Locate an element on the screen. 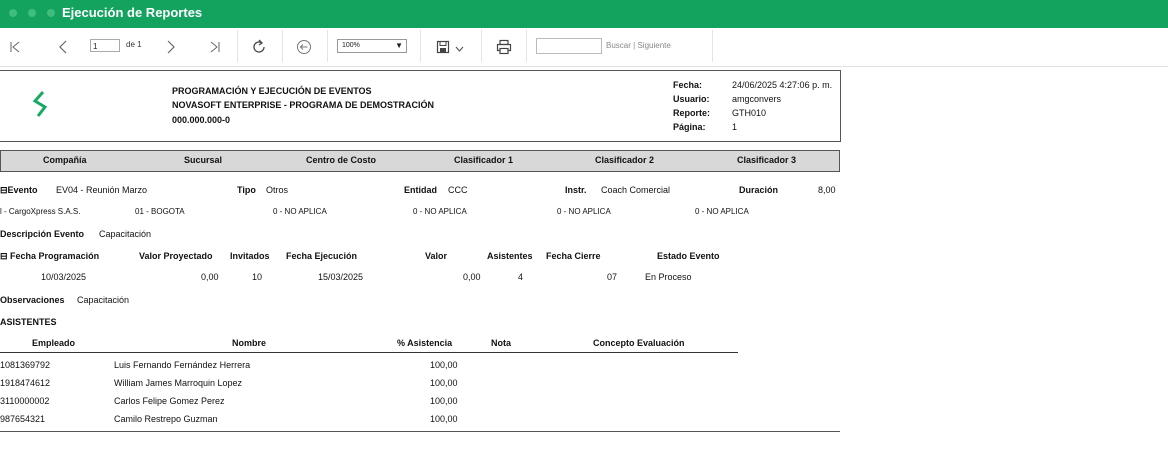  chevron-left-icon is located at coordinates (63, 47).